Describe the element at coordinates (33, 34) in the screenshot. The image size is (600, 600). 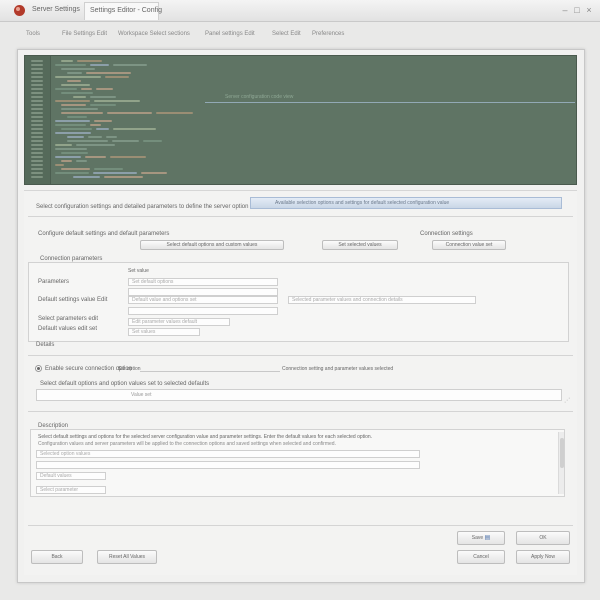
I see `menu-item-tools: Tools` at that location.